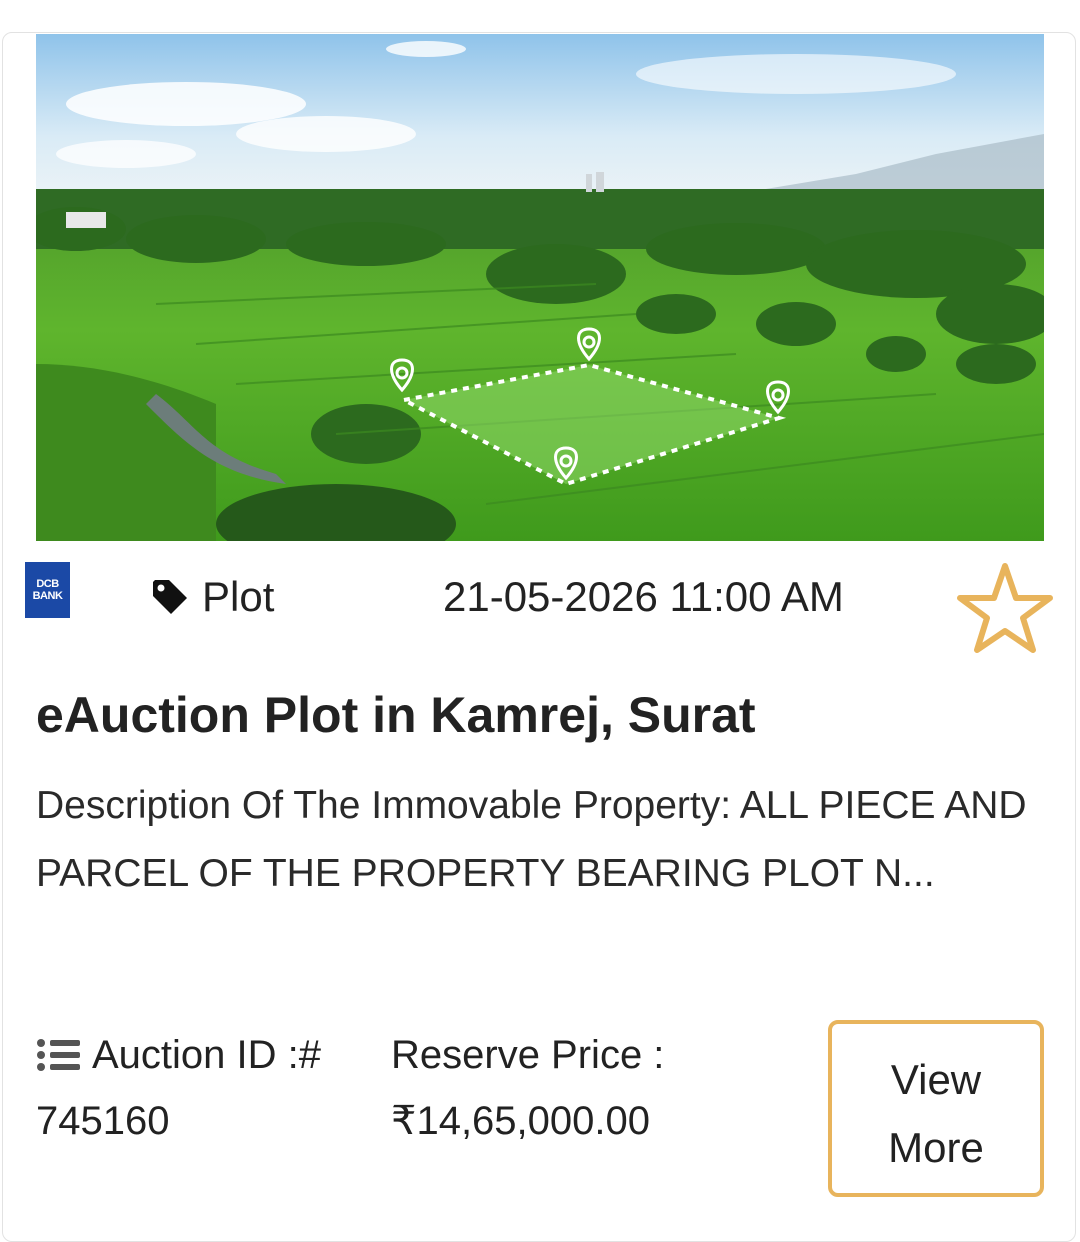 The image size is (1080, 1242). Describe the element at coordinates (601, 1088) in the screenshot. I see `reserve-price-block: Reserve Price : ₹14,65,000.00` at that location.